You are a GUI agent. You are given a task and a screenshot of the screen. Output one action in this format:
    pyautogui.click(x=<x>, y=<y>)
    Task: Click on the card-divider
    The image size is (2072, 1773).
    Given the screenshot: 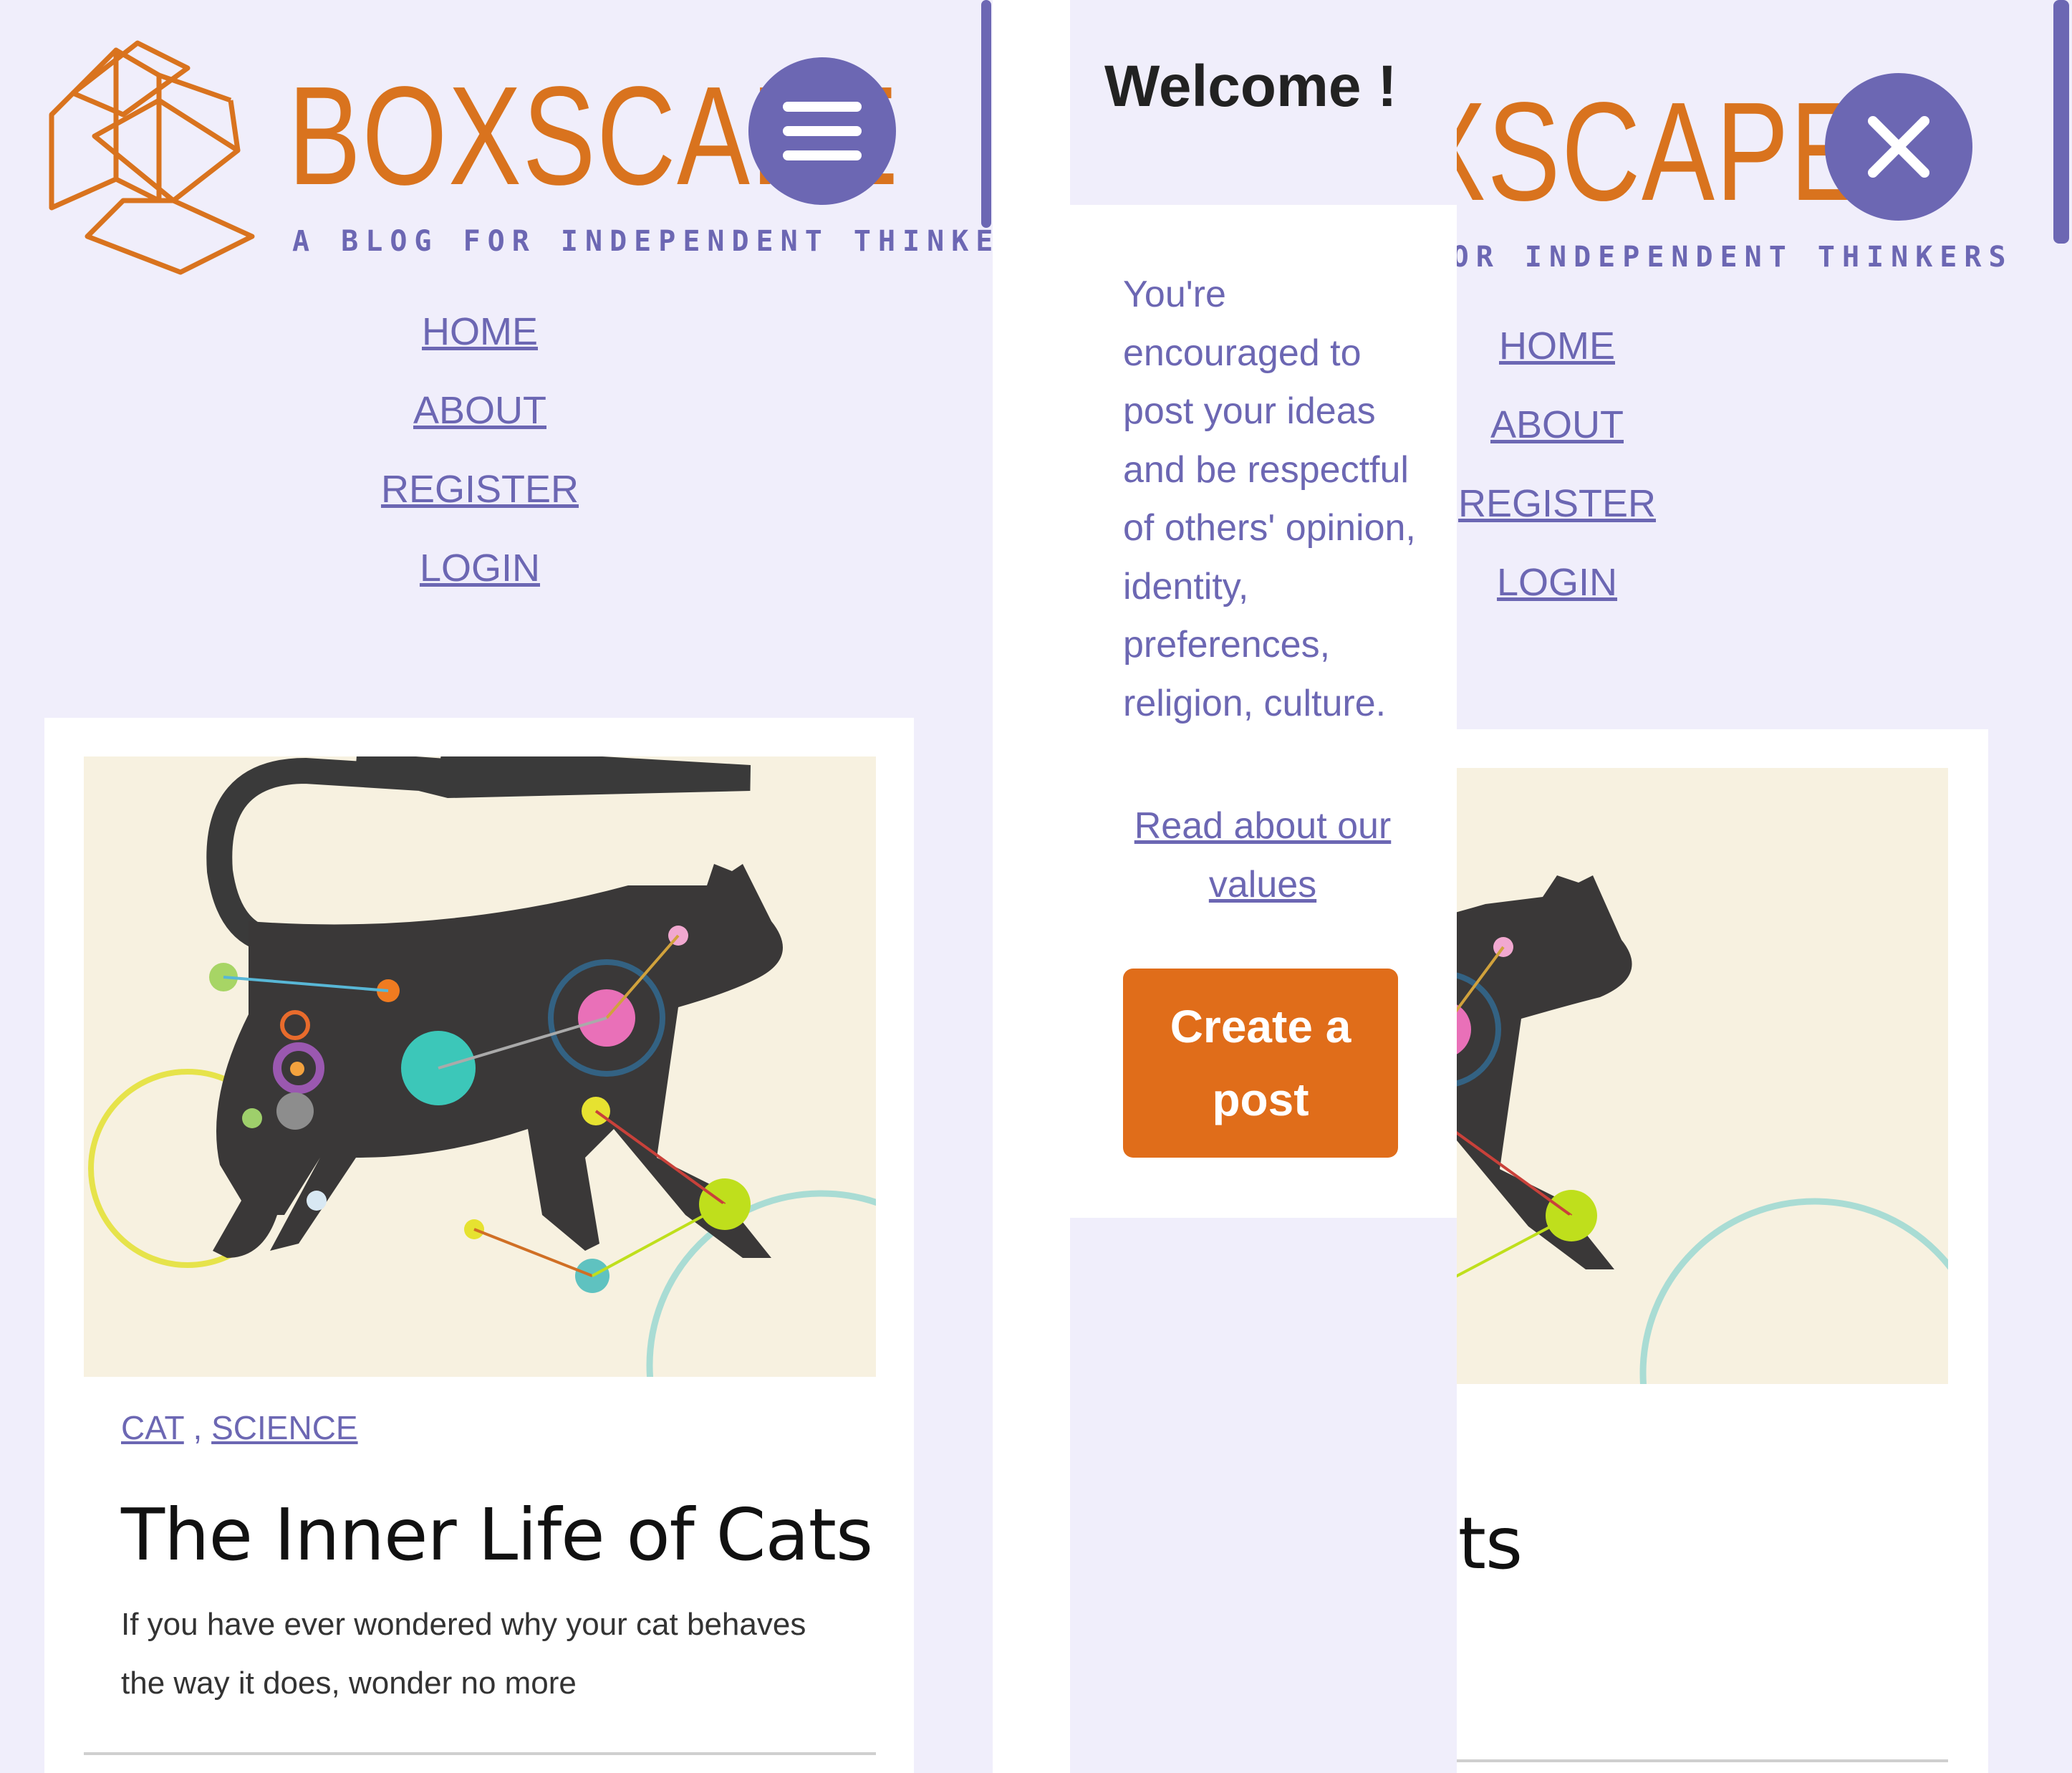 What is the action you would take?
    pyautogui.click(x=480, y=1753)
    